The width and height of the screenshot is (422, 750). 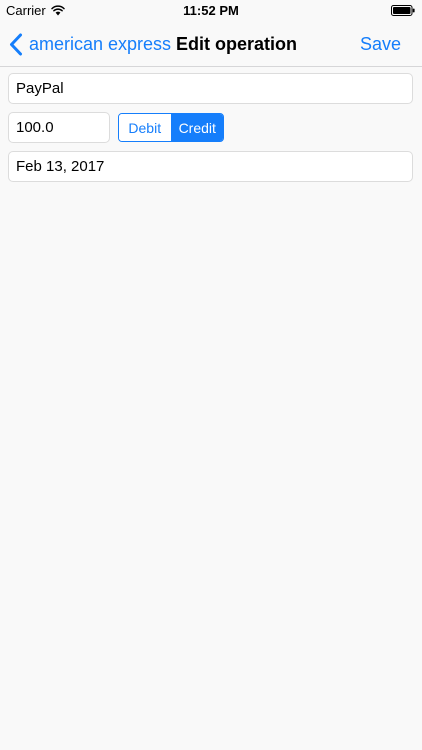 I want to click on credit-segment: Credit, so click(x=197, y=127).